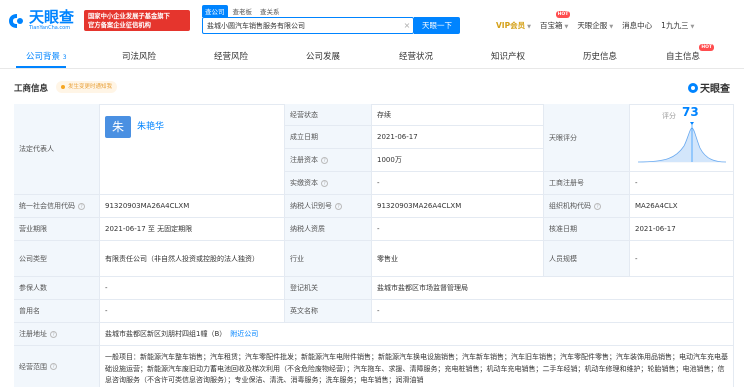 The image size is (744, 387). I want to click on brand-text: 天眼查, so click(715, 89).